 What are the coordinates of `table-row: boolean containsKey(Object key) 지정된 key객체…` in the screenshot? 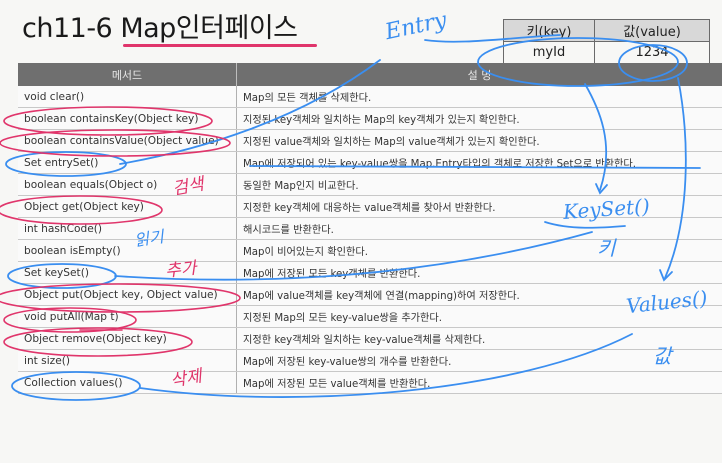 It's located at (370, 118).